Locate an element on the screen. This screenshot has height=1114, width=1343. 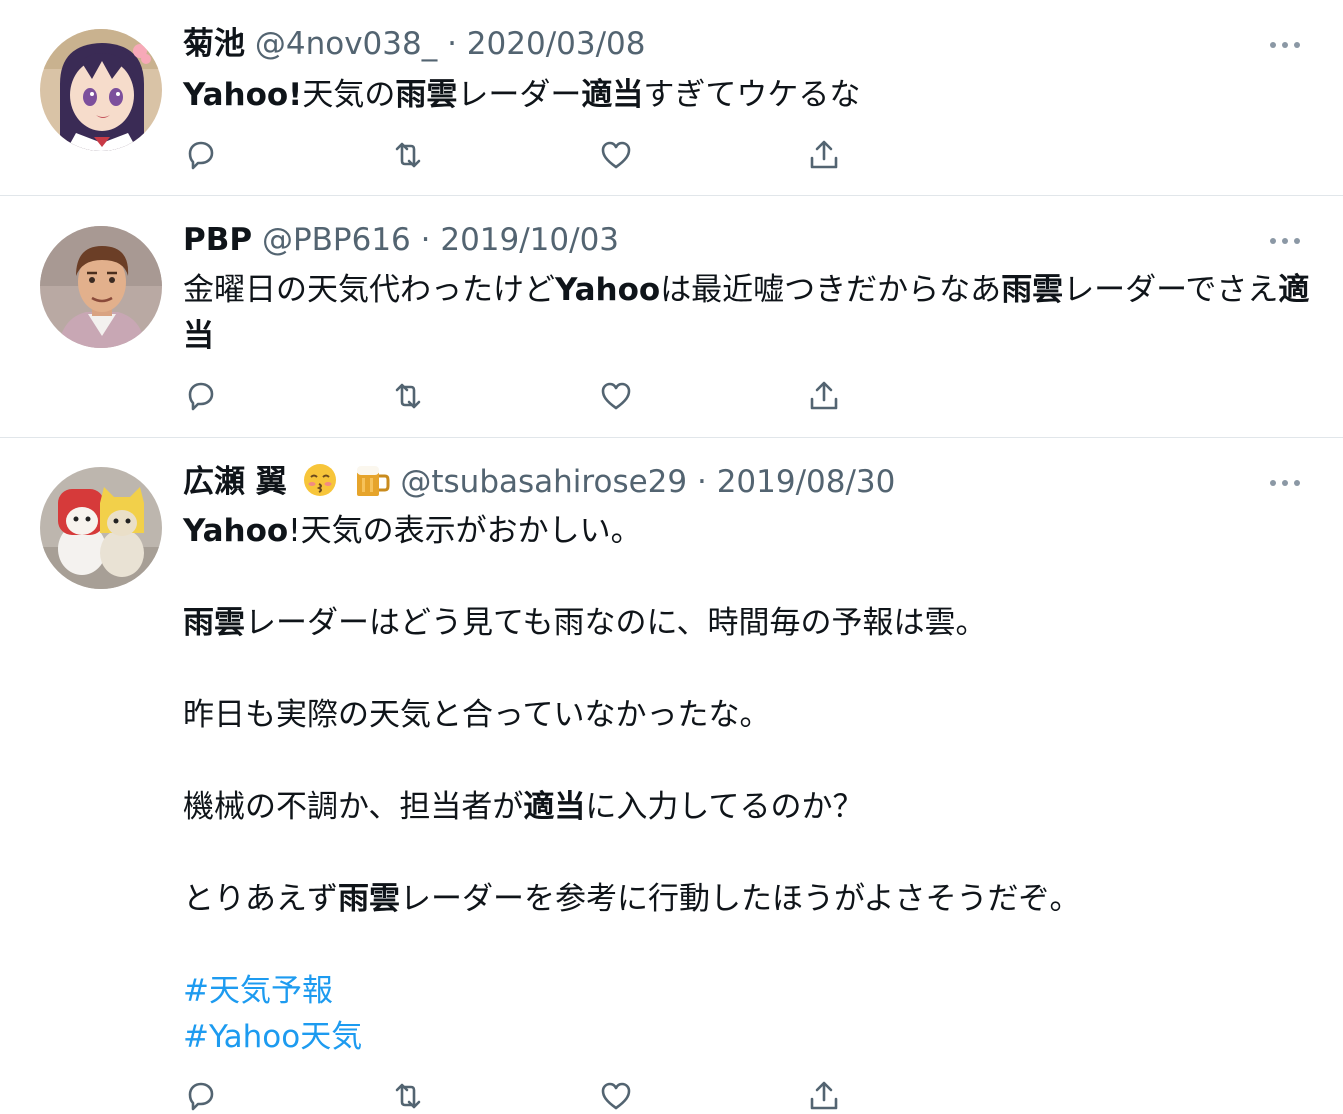
tweet-text-line: 金曜日の天気代わったけどYahooは最近嘘つきだからなあ雨雲レーダーでさえ適当 is located at coordinates (748, 313).